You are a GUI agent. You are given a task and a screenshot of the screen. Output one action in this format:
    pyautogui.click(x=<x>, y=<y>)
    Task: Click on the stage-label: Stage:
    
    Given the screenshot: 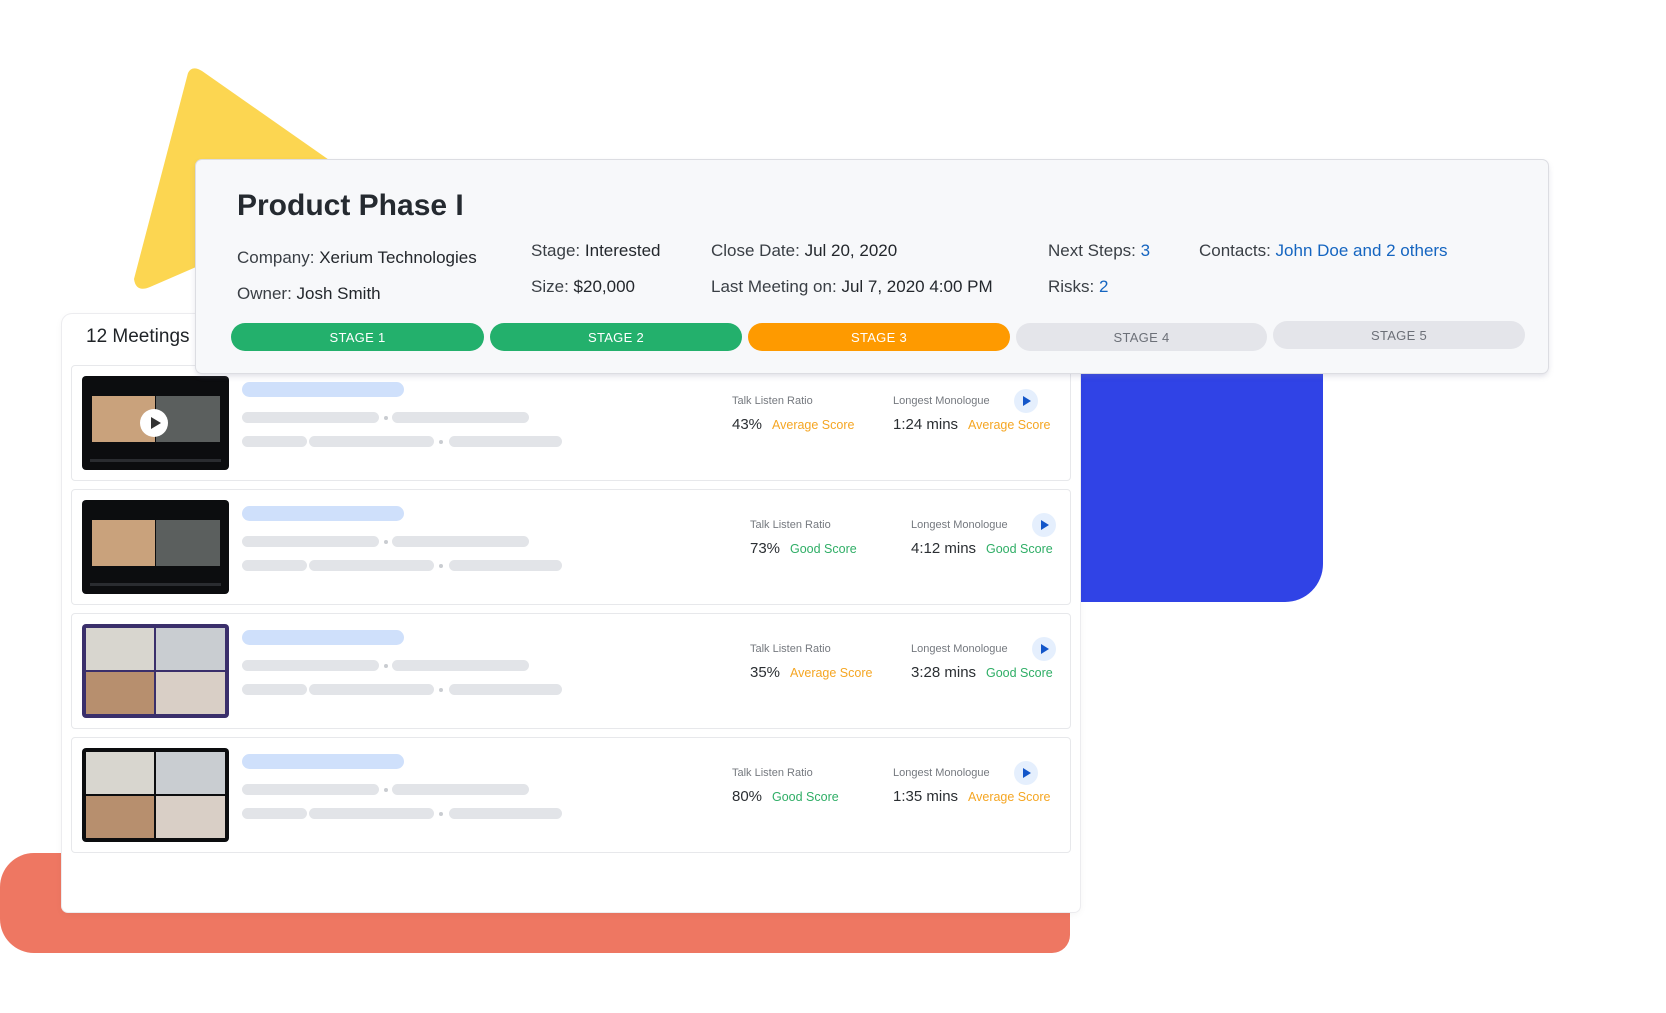 What is the action you would take?
    pyautogui.click(x=556, y=250)
    